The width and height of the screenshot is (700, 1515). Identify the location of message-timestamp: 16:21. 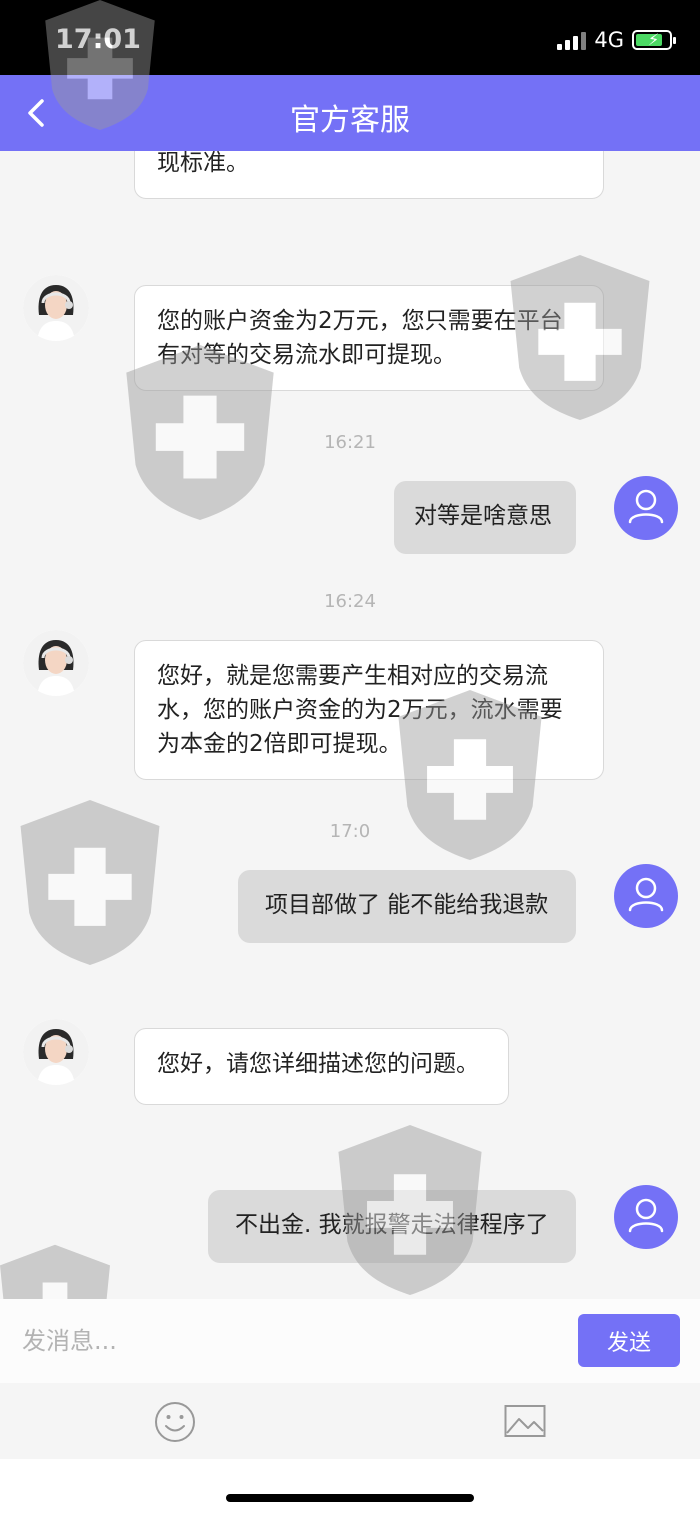
(350, 442).